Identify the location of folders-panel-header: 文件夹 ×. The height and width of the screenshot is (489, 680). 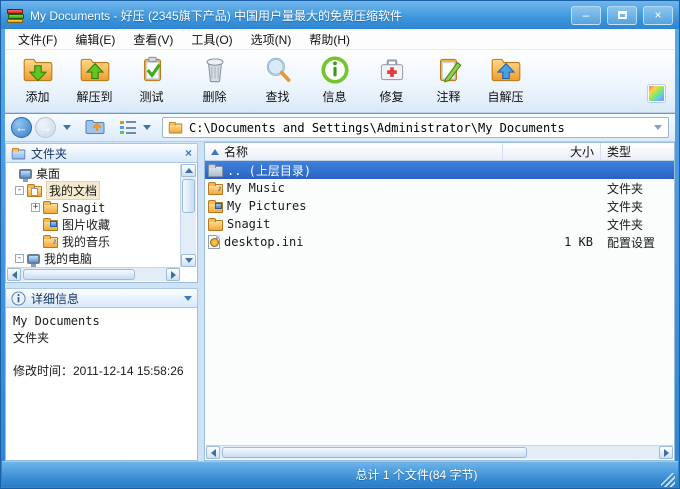
(101, 153).